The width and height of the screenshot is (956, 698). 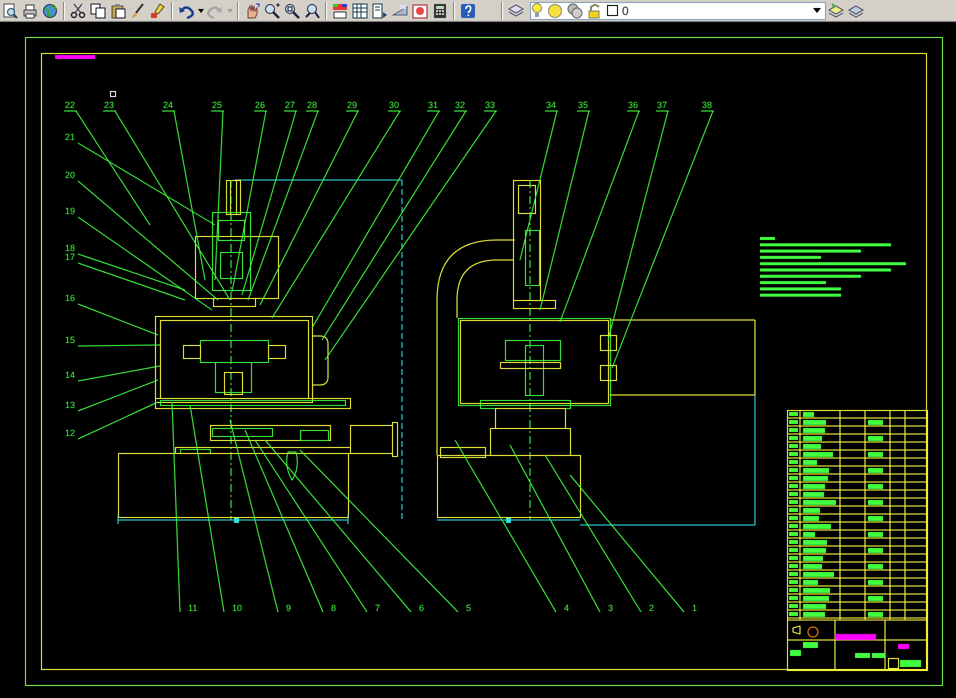 What do you see at coordinates (70, 211) in the screenshot?
I see `part-number-label: 19` at bounding box center [70, 211].